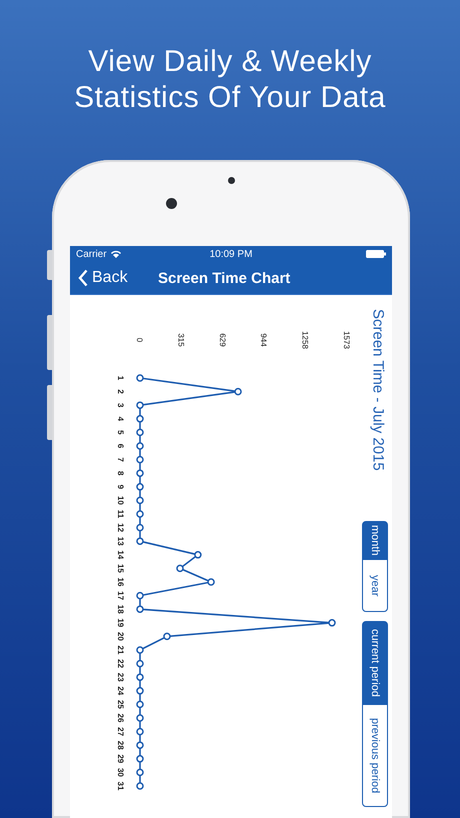  Describe the element at coordinates (263, 340) in the screenshot. I see `axis-tick-label: 944` at that location.